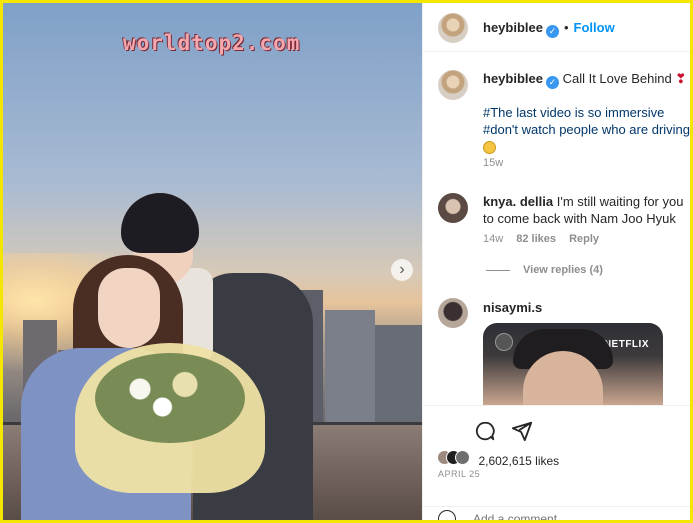  Describe the element at coordinates (563, 270) in the screenshot. I see `view-replies-button: View replies (4)` at that location.